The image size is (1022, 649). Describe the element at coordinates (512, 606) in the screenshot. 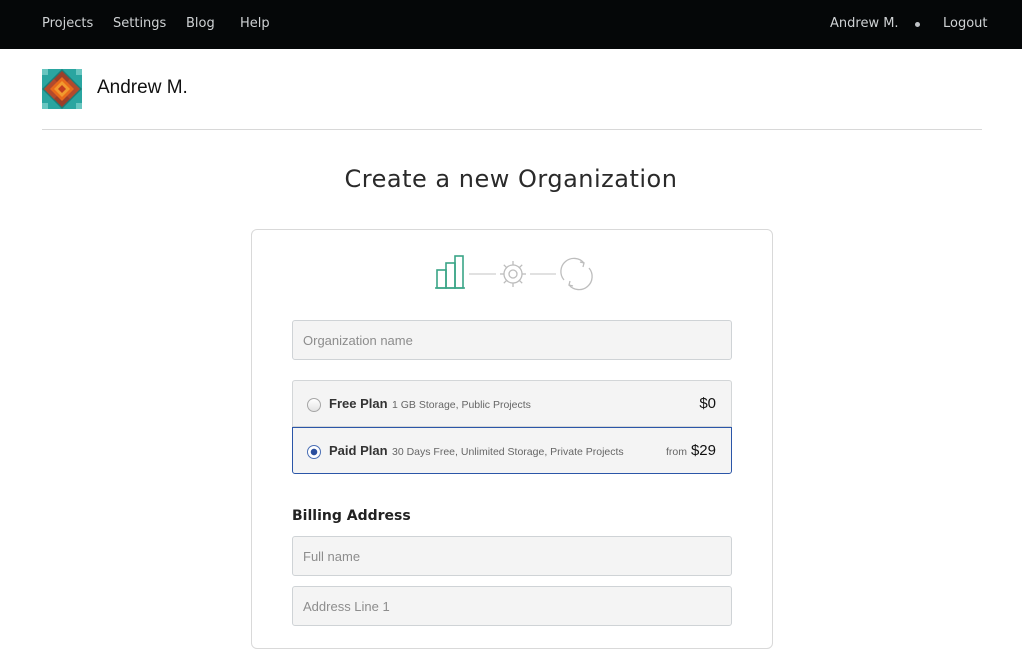

I see `address-line-1-input` at that location.